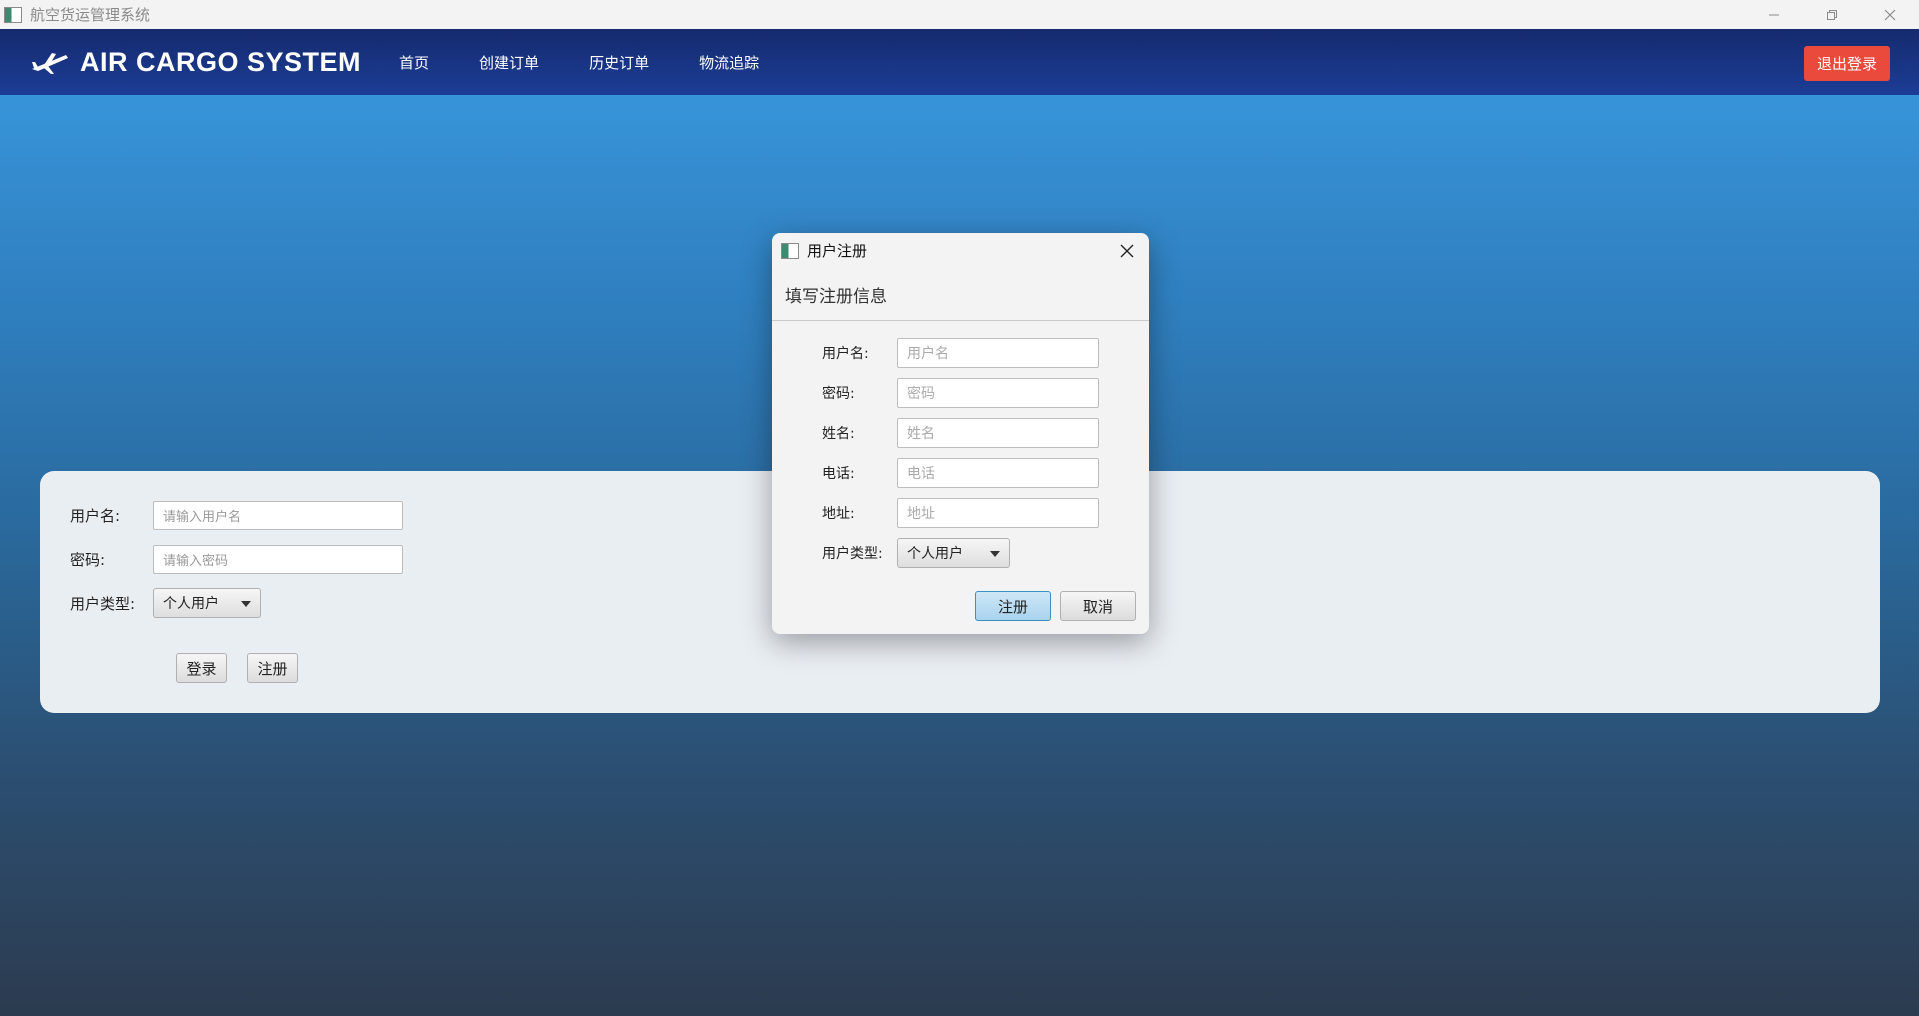 This screenshot has width=1919, height=1016. I want to click on login-username-row: 用户名: 请输入用户名, so click(236, 515).